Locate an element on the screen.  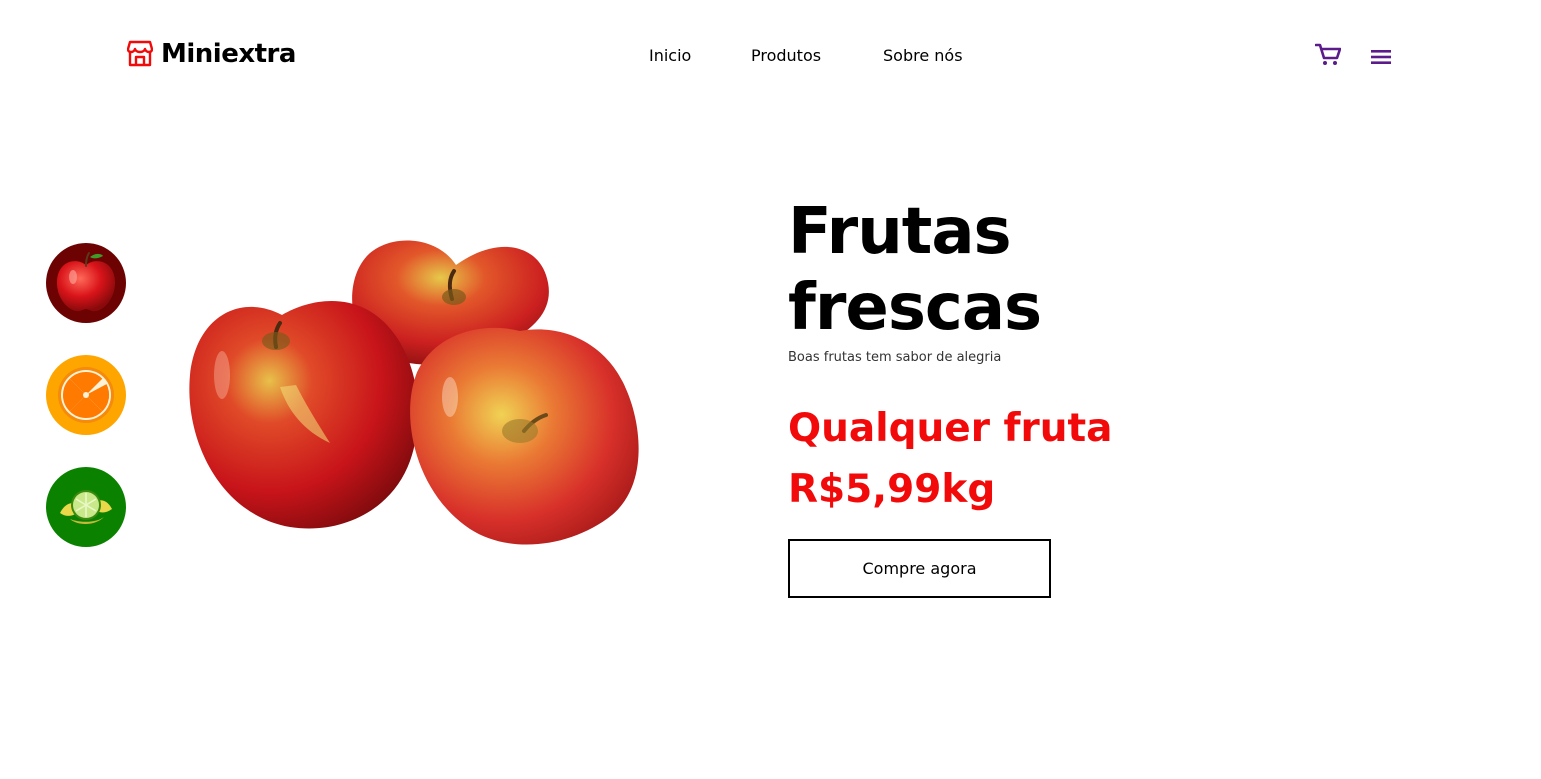
hero-title-line-2: frescas is located at coordinates (915, 308).